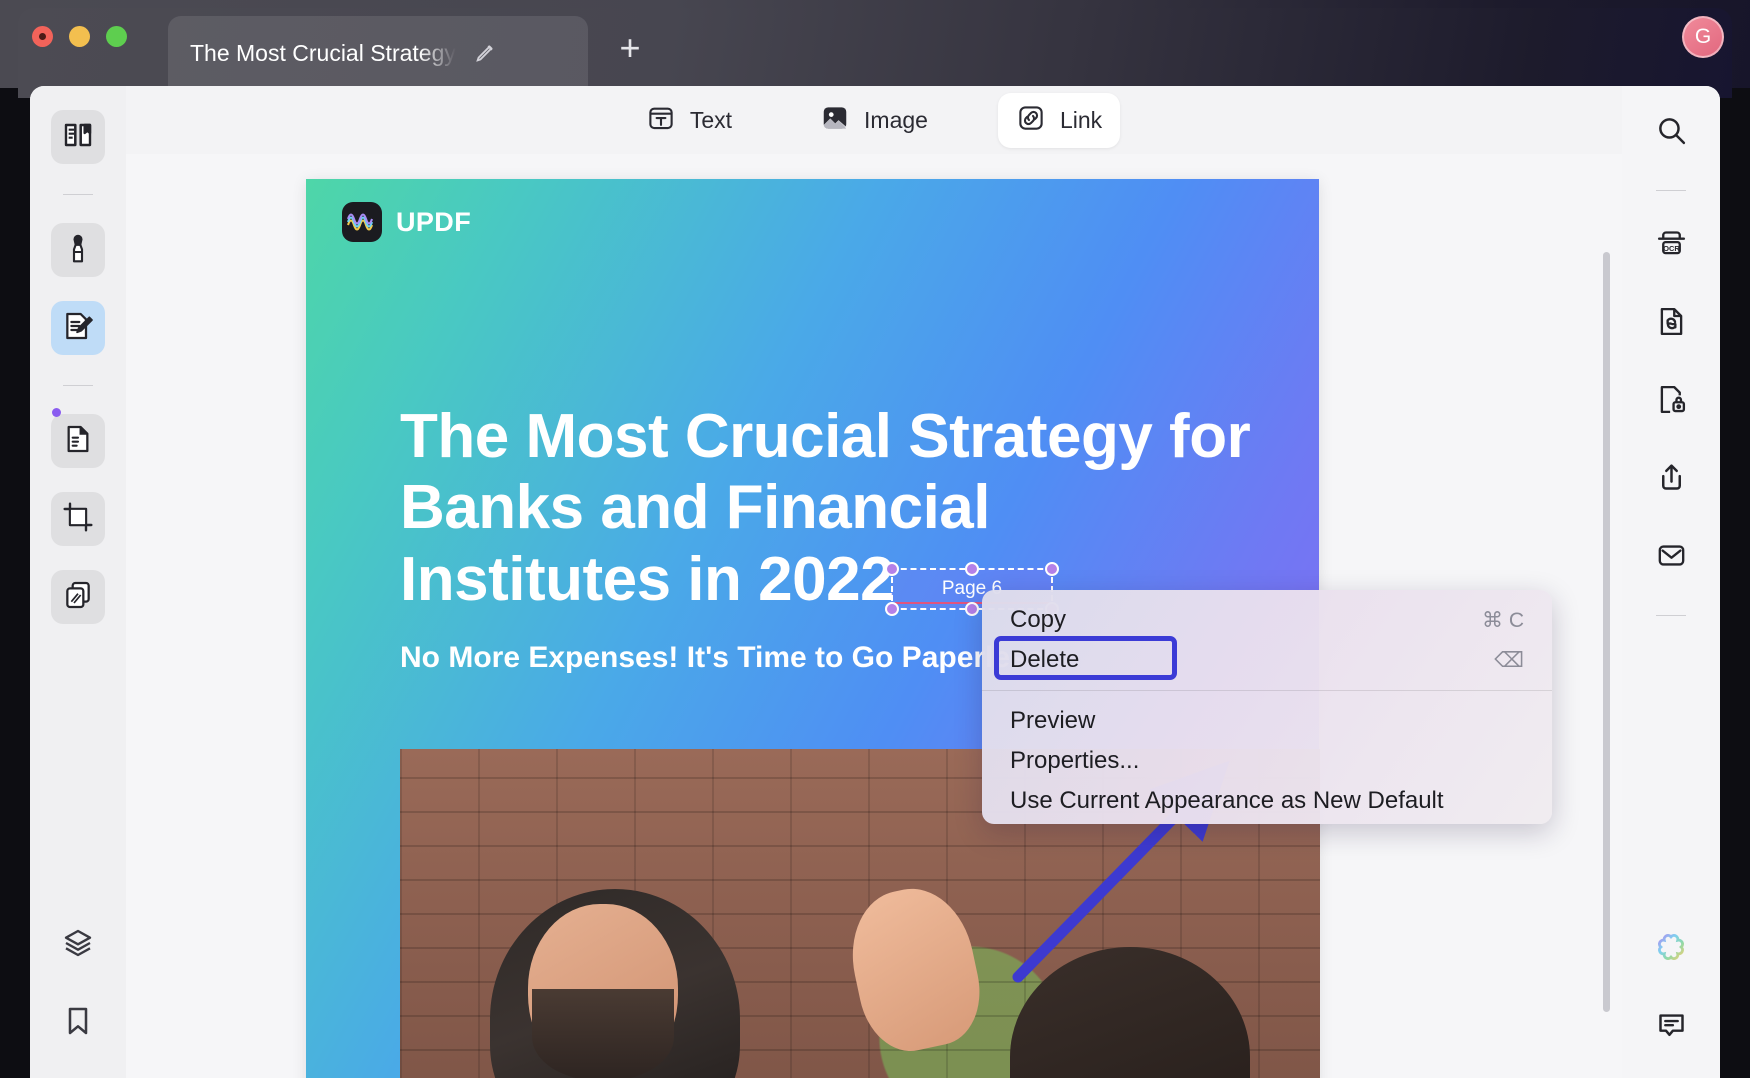 Image resolution: width=1750 pixels, height=1078 pixels. I want to click on toolbar-item-link: Link, so click(1059, 130).